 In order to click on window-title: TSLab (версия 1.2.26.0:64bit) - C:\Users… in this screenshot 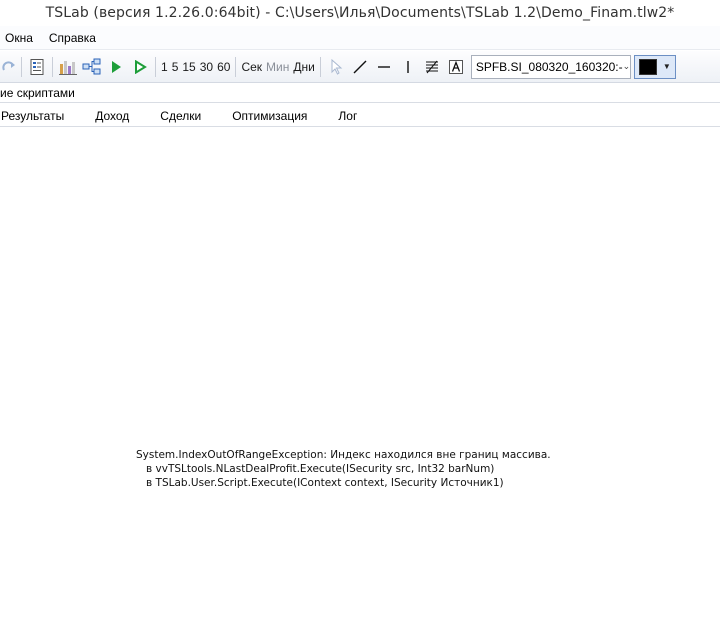, I will do `click(360, 13)`.